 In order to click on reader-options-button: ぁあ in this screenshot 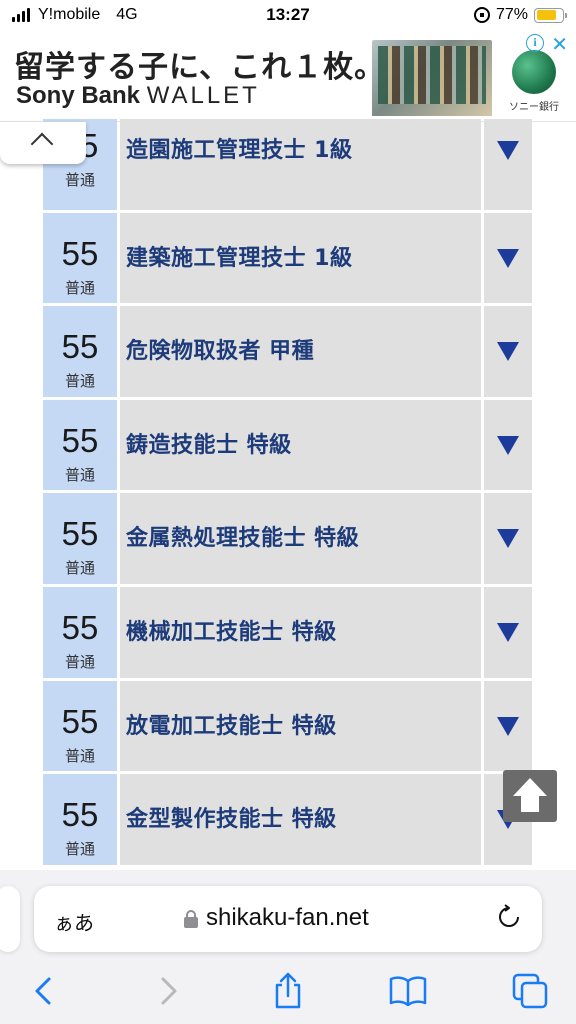, I will do `click(74, 921)`.